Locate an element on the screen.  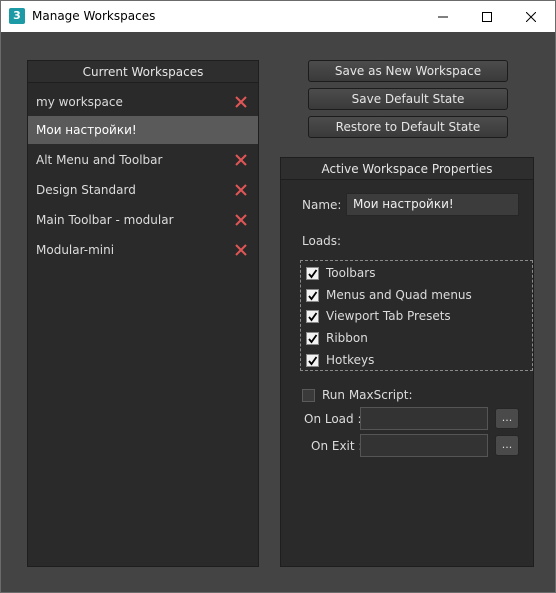
load-menus-checkbox: Menus and Quad menus is located at coordinates (389, 295).